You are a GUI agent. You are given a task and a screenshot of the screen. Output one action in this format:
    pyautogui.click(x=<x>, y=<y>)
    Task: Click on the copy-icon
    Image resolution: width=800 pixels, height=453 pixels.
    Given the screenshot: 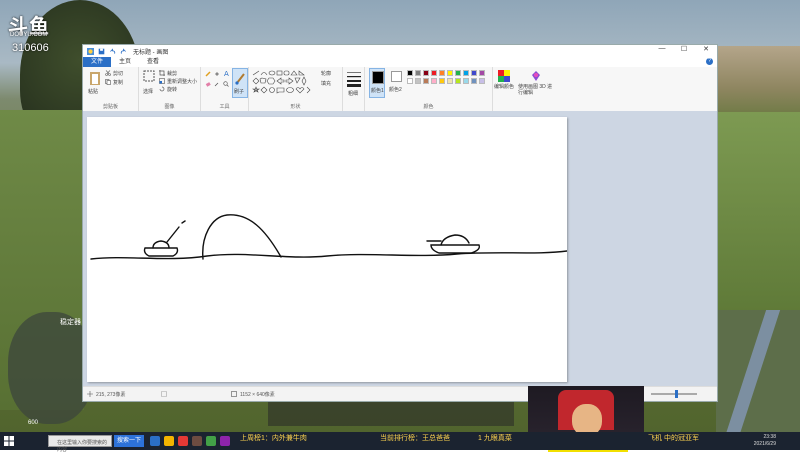 What is the action you would take?
    pyautogui.click(x=108, y=82)
    